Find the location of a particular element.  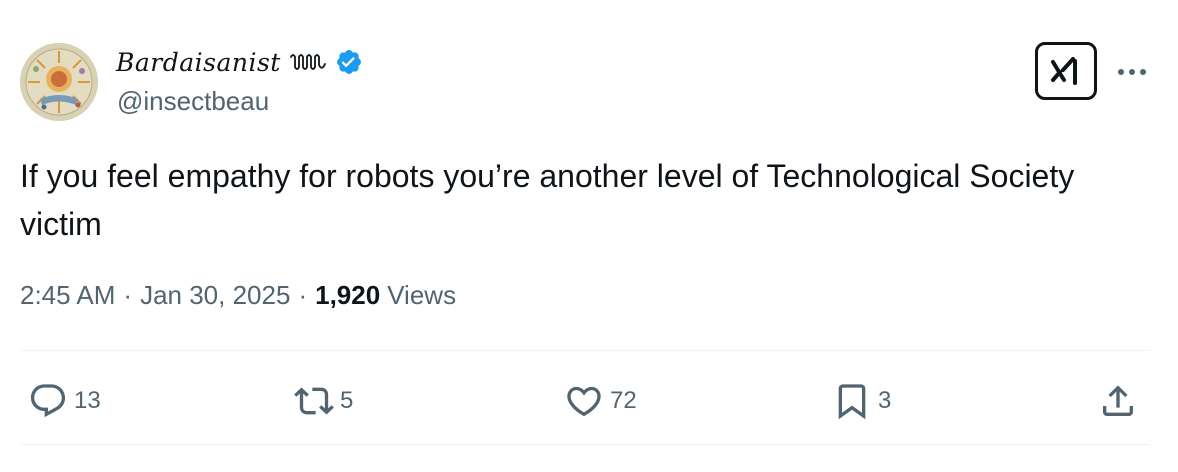

sun-medallion-avatar is located at coordinates (59, 82).